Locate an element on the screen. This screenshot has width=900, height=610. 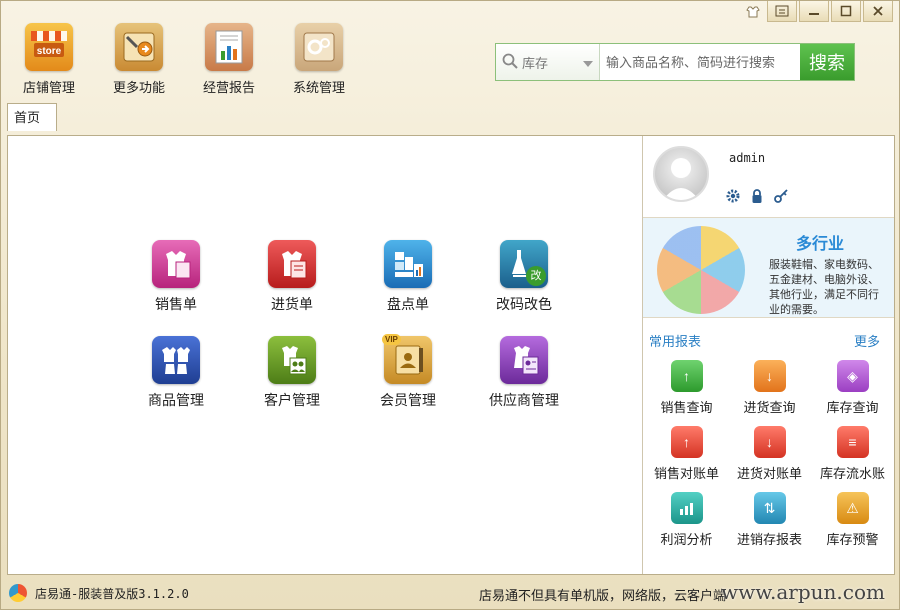
change-code-color-icon: 改 is located at coordinates (524, 264).